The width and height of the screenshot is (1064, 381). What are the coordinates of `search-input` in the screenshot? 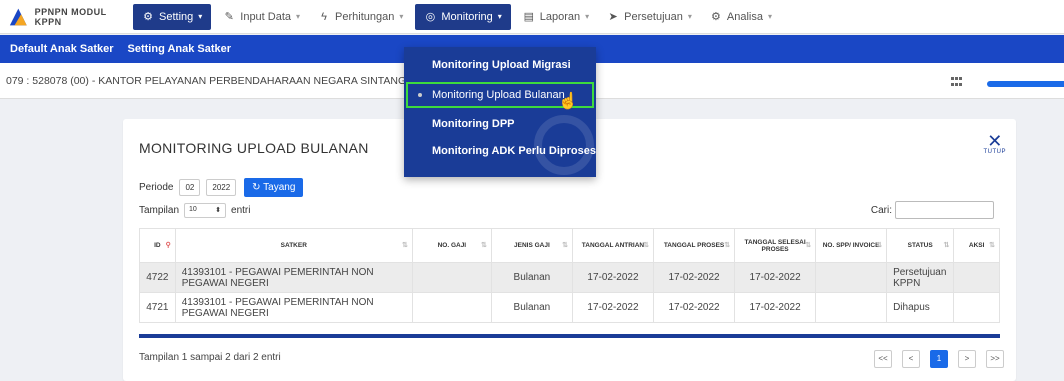 It's located at (944, 210).